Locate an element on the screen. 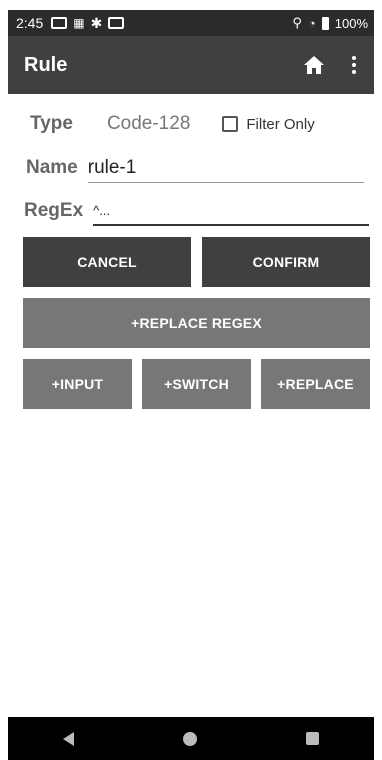 The width and height of the screenshot is (382, 760). type-label: Type is located at coordinates (51, 123).